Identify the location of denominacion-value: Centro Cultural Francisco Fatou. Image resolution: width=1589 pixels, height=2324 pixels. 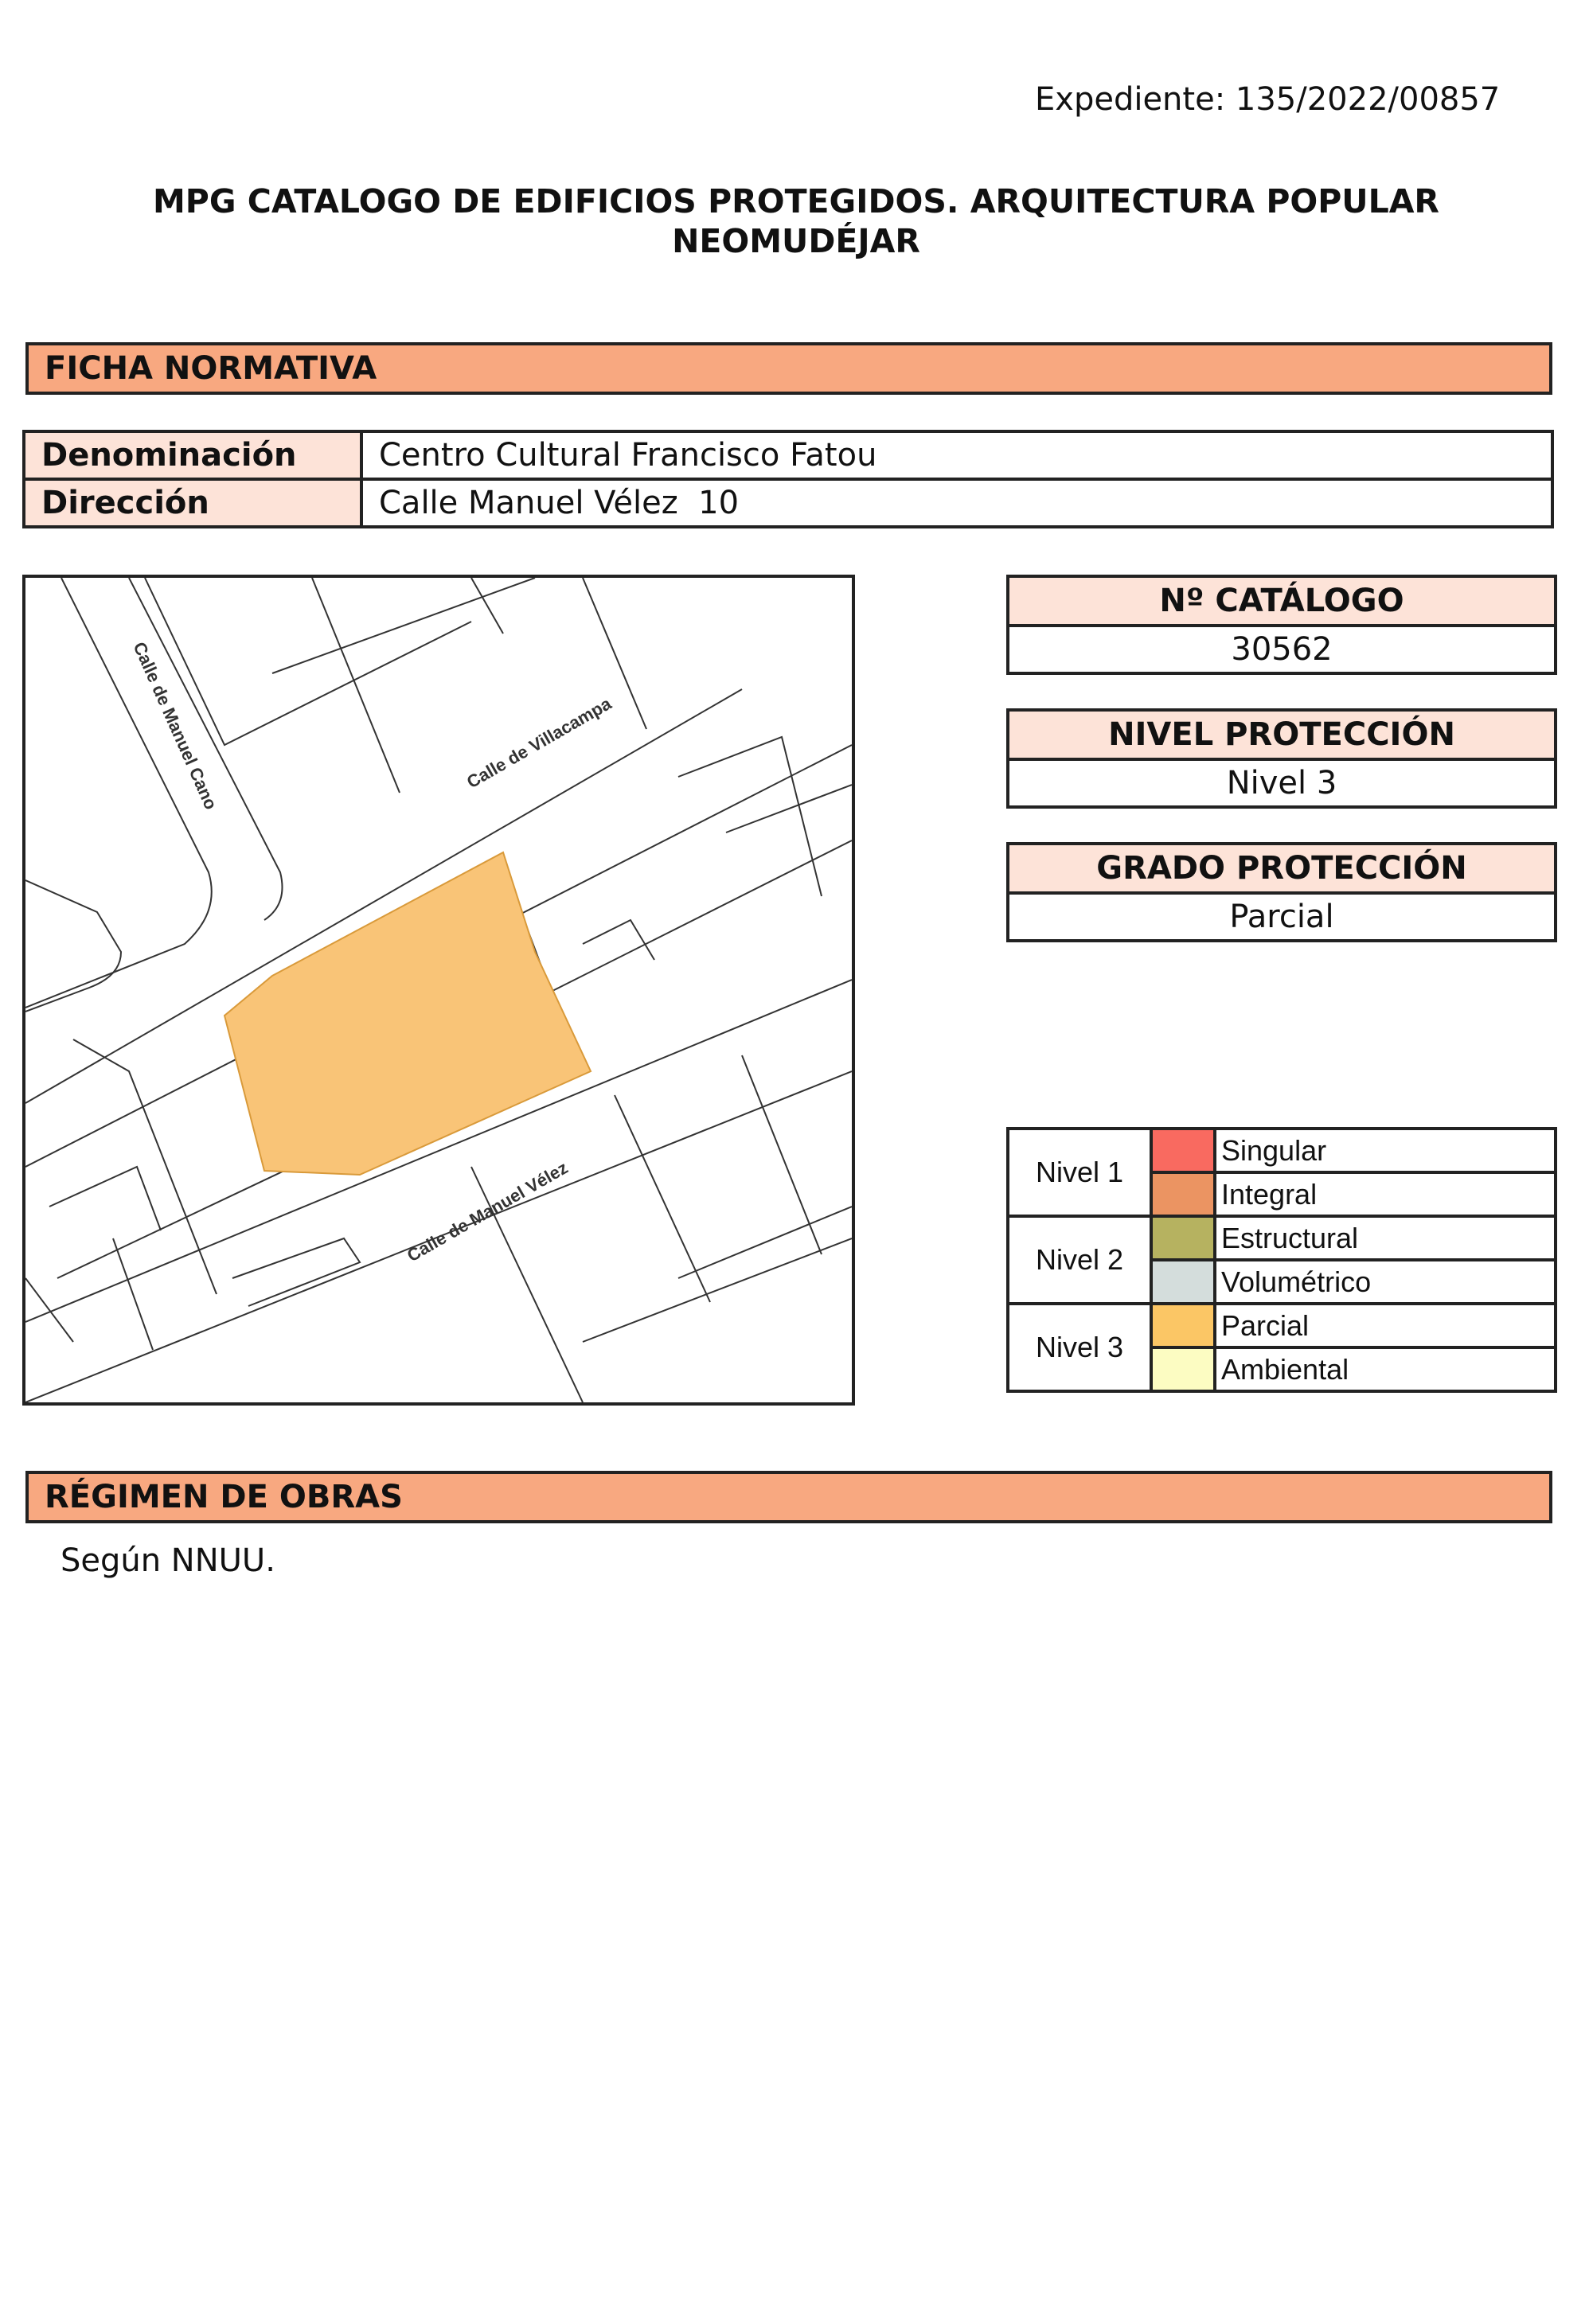
(957, 455).